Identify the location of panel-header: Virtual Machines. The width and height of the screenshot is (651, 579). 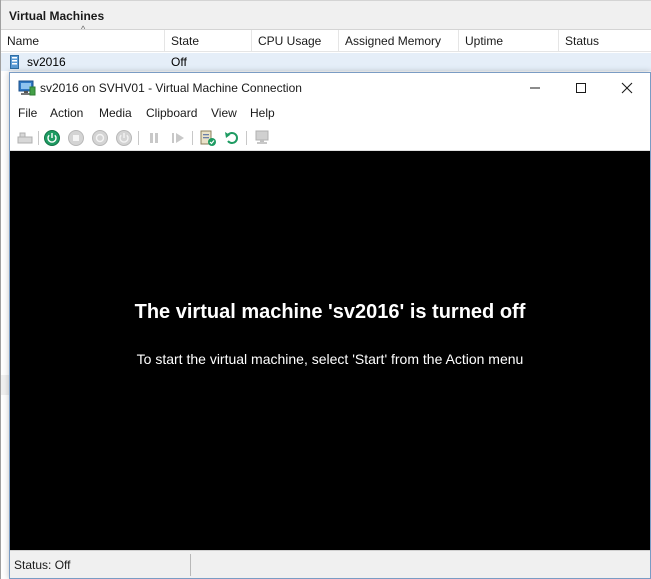
(326, 15).